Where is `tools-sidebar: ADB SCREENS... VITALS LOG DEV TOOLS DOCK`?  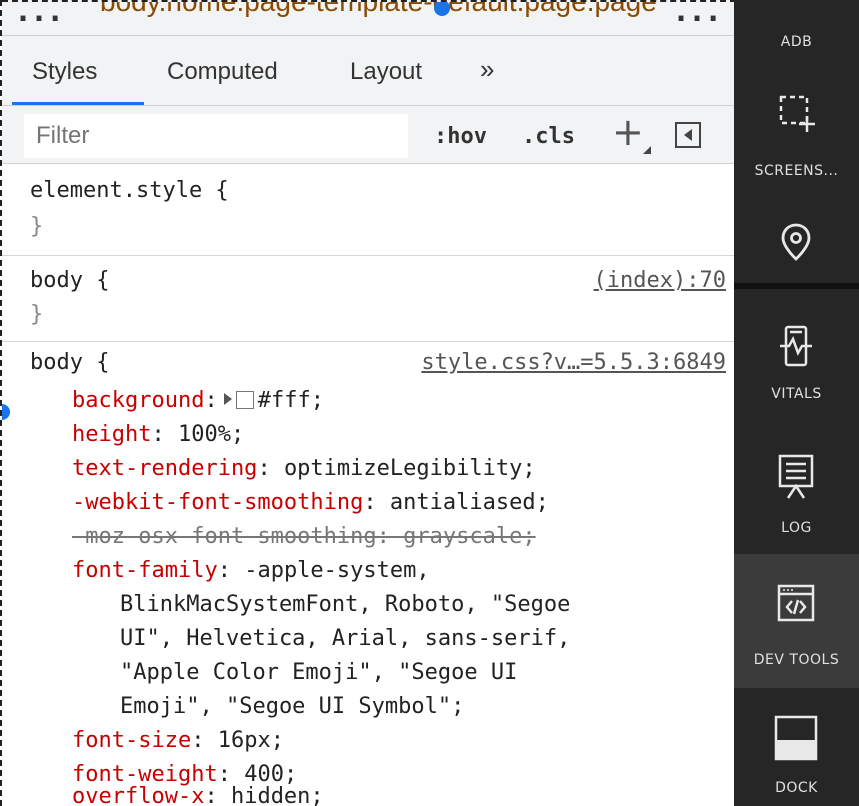 tools-sidebar: ADB SCREENS... VITALS LOG DEV TOOLS DOCK is located at coordinates (796, 403).